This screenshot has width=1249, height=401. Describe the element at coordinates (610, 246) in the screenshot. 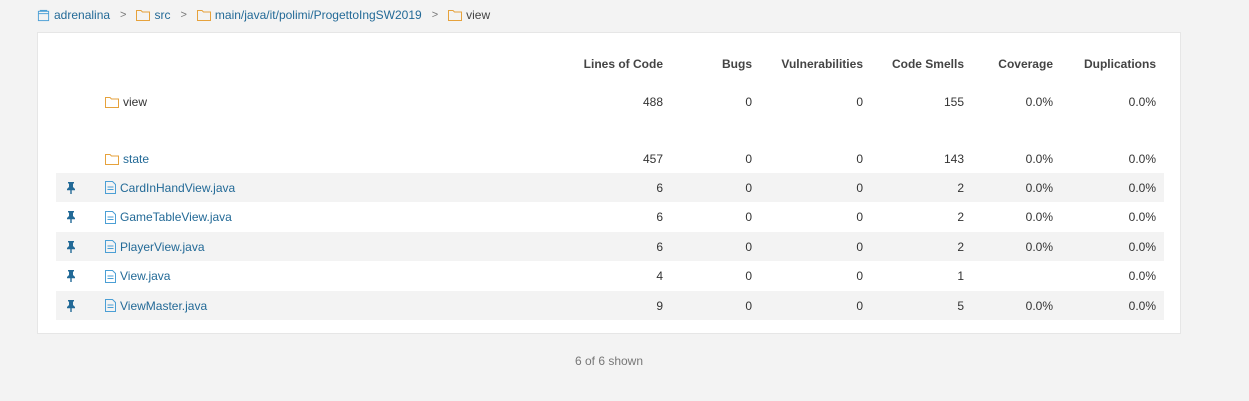

I see `table-row: PlayerView.java 6 0 0 2 0.0% 0.0%` at that location.